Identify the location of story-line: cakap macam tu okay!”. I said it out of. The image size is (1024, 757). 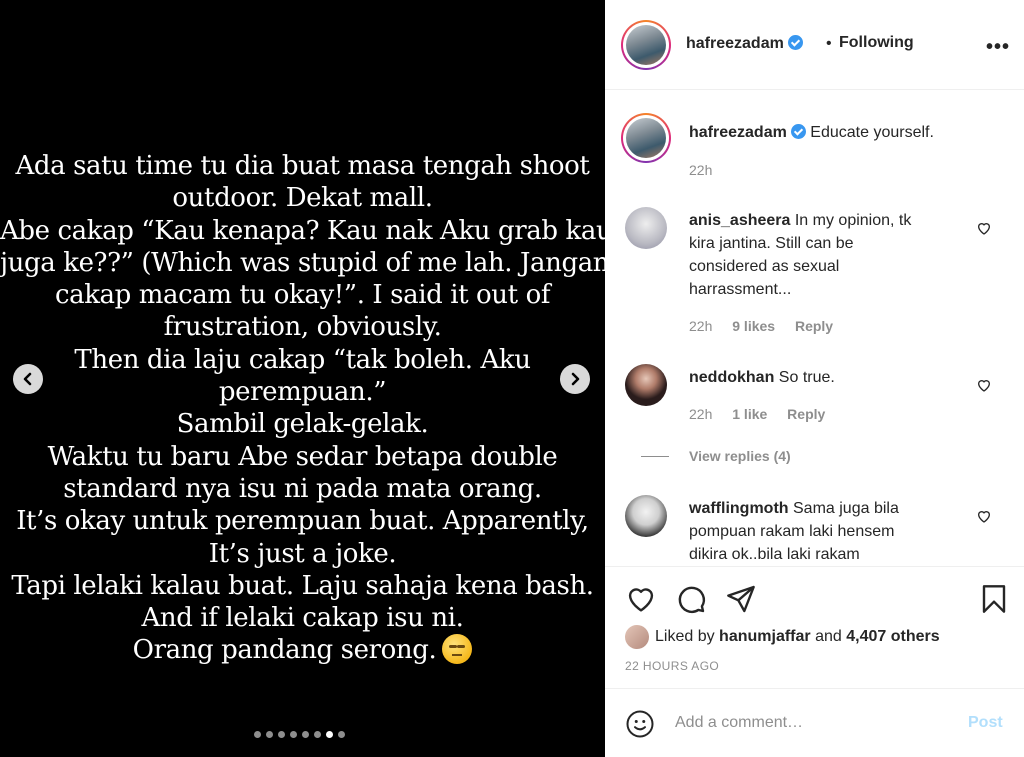
(302, 295).